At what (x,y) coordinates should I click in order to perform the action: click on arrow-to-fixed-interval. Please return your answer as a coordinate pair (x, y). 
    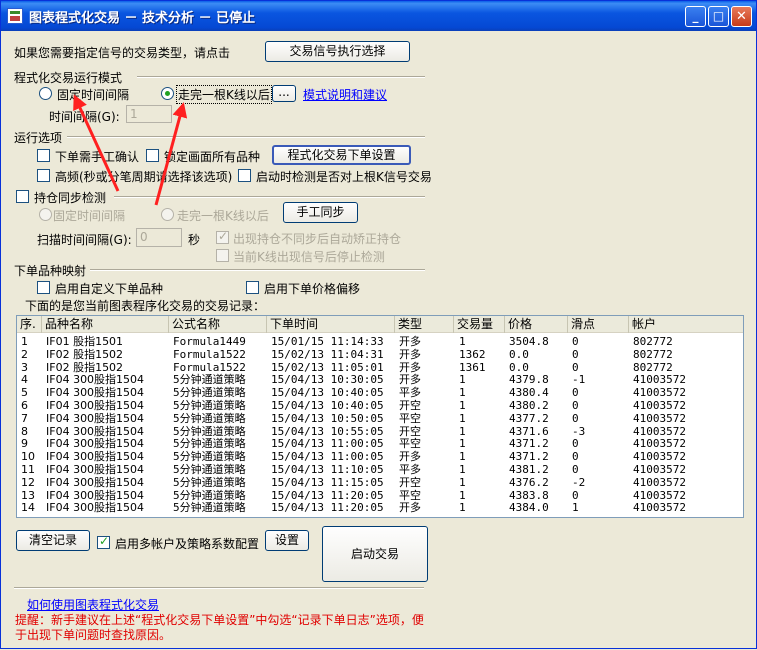
    Looking at the image, I should click on (96, 143).